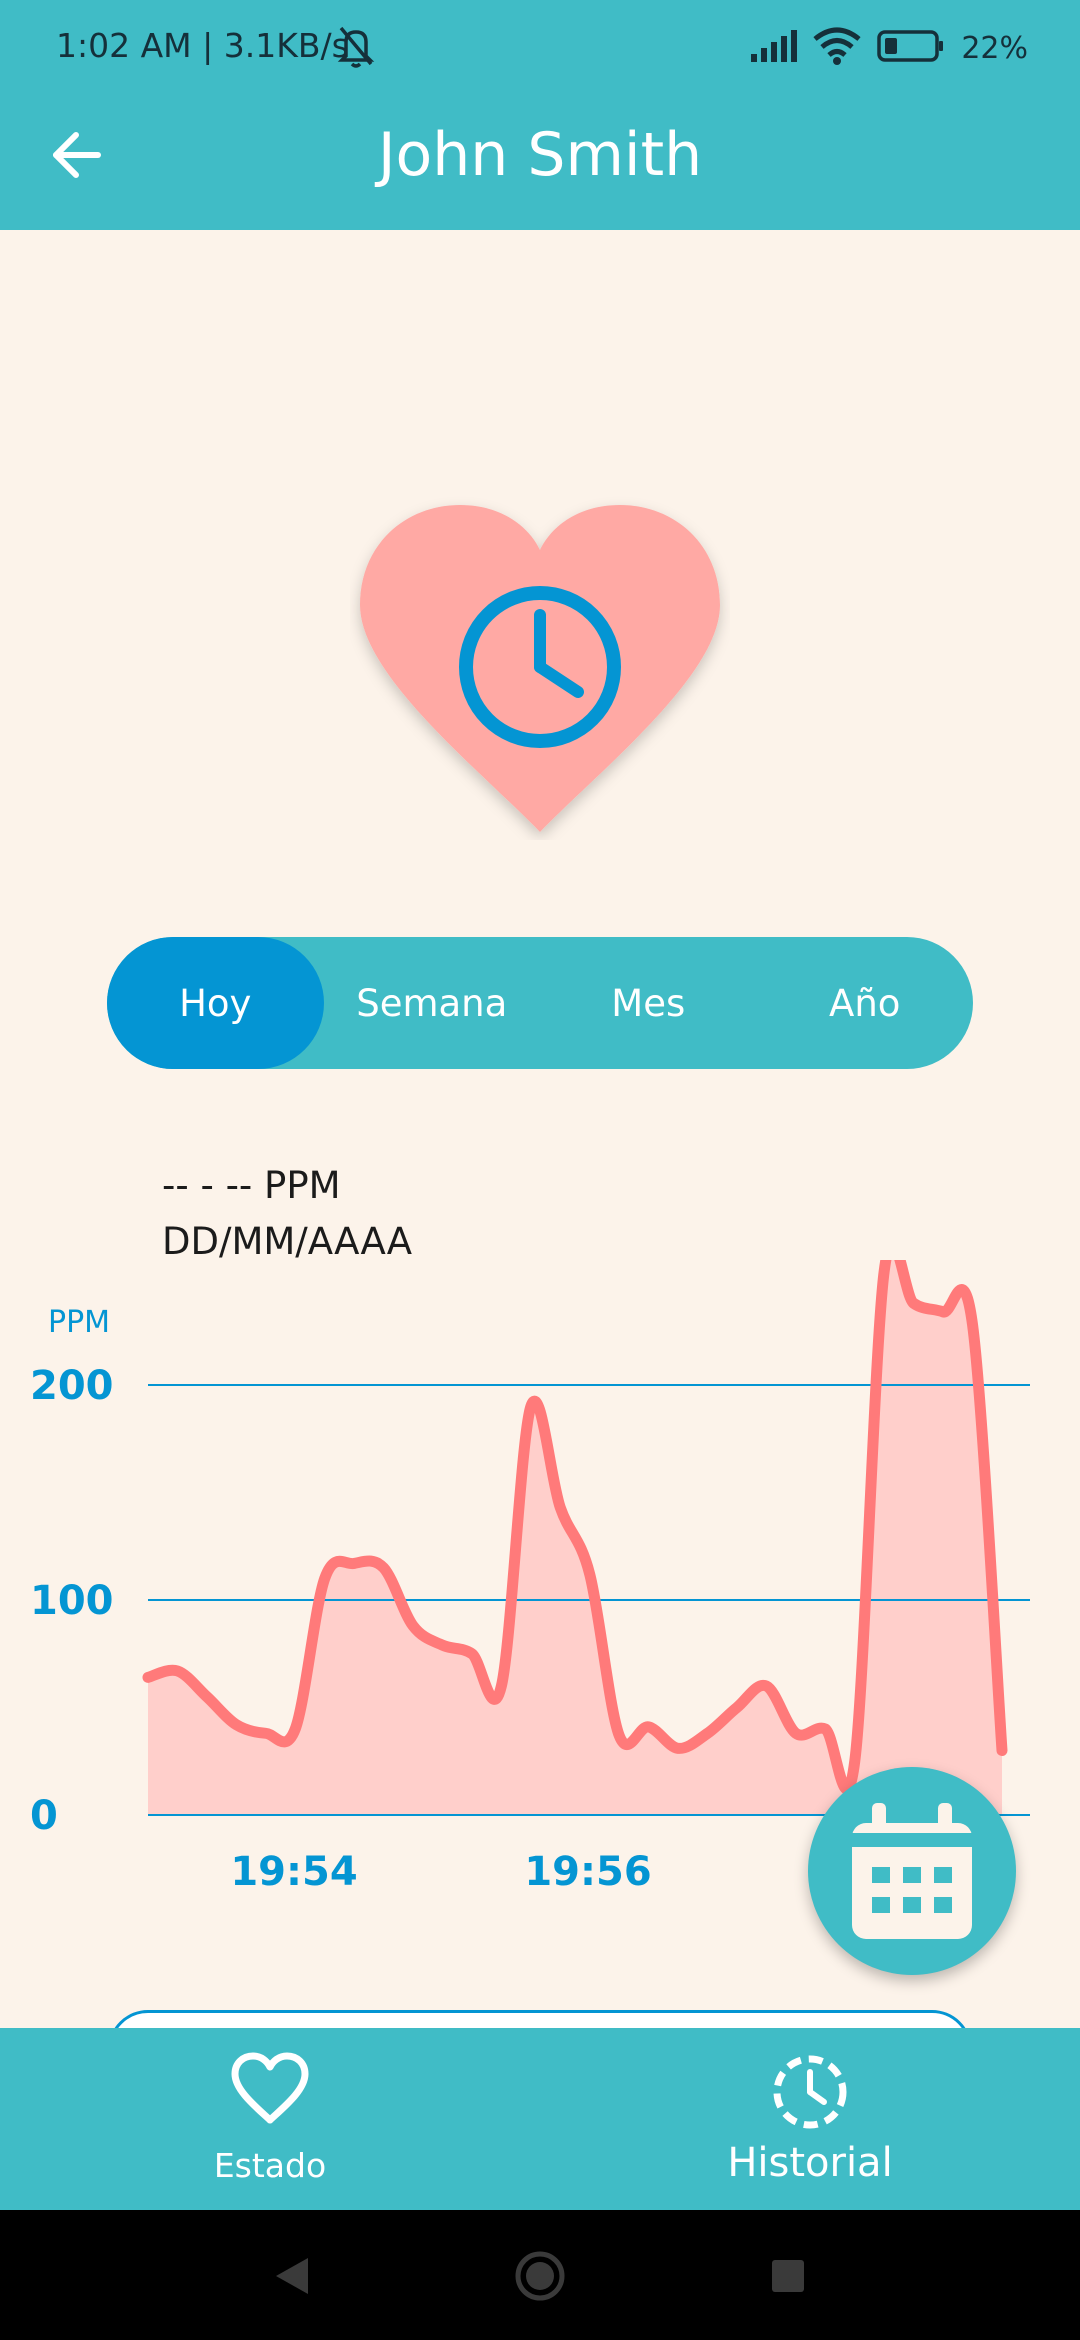 This screenshot has height=2340, width=1080. What do you see at coordinates (837, 48) in the screenshot?
I see `wifi-icon` at bounding box center [837, 48].